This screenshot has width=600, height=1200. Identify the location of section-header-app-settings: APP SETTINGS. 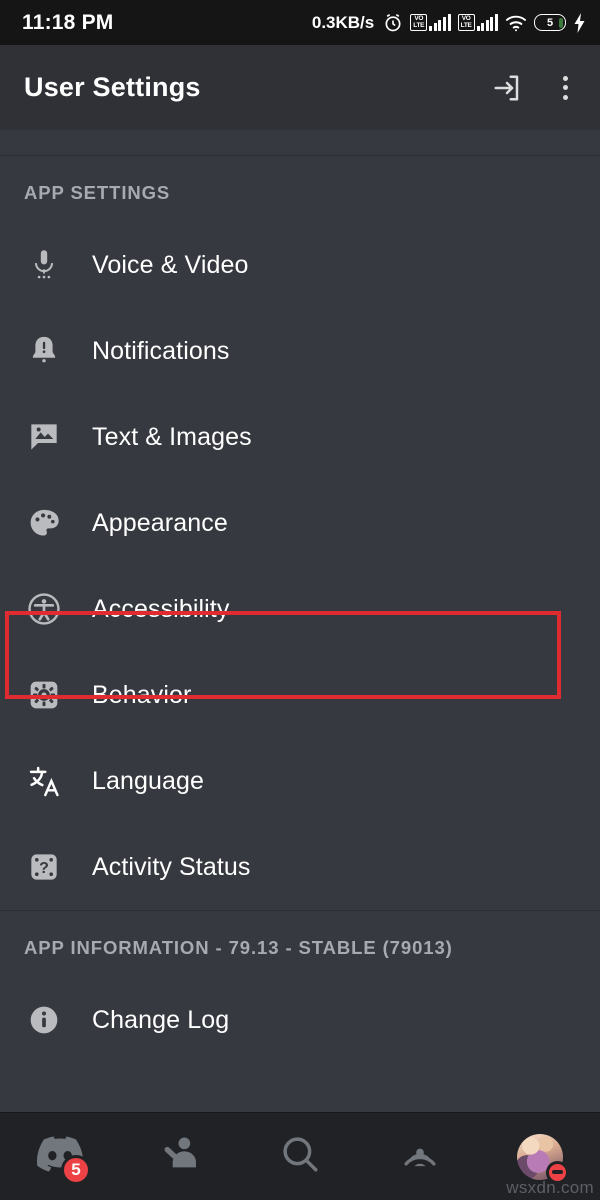
(97, 192).